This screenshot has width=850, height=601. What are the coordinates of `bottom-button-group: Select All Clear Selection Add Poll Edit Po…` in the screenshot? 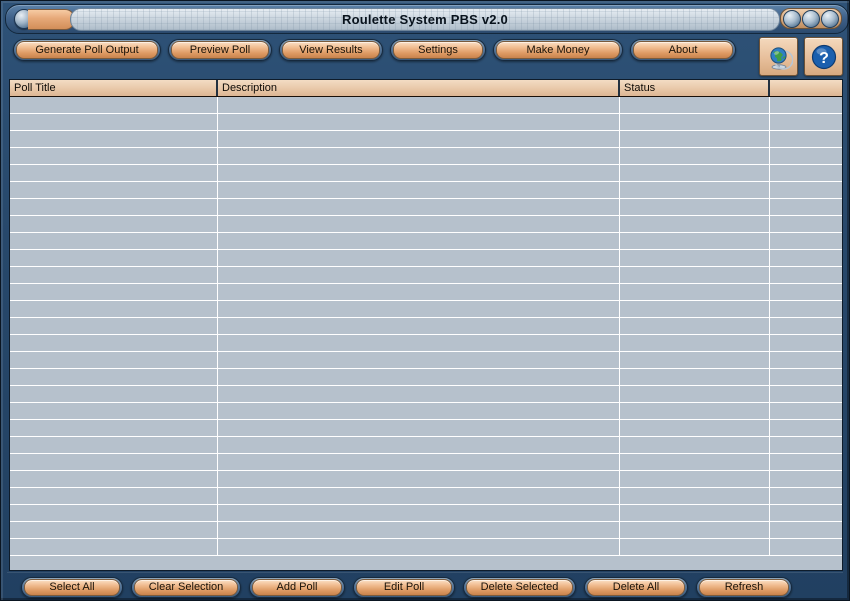 It's located at (426, 587).